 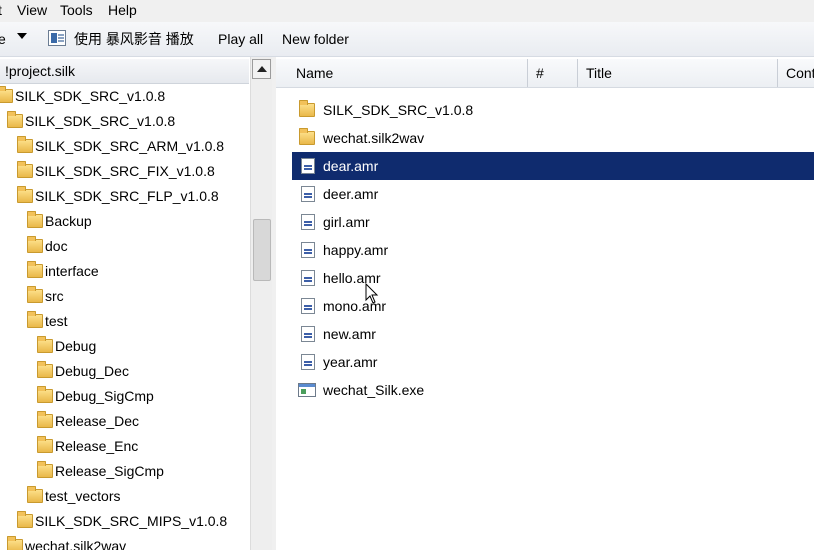 I want to click on tree-header: !project.silk, so click(x=124, y=71).